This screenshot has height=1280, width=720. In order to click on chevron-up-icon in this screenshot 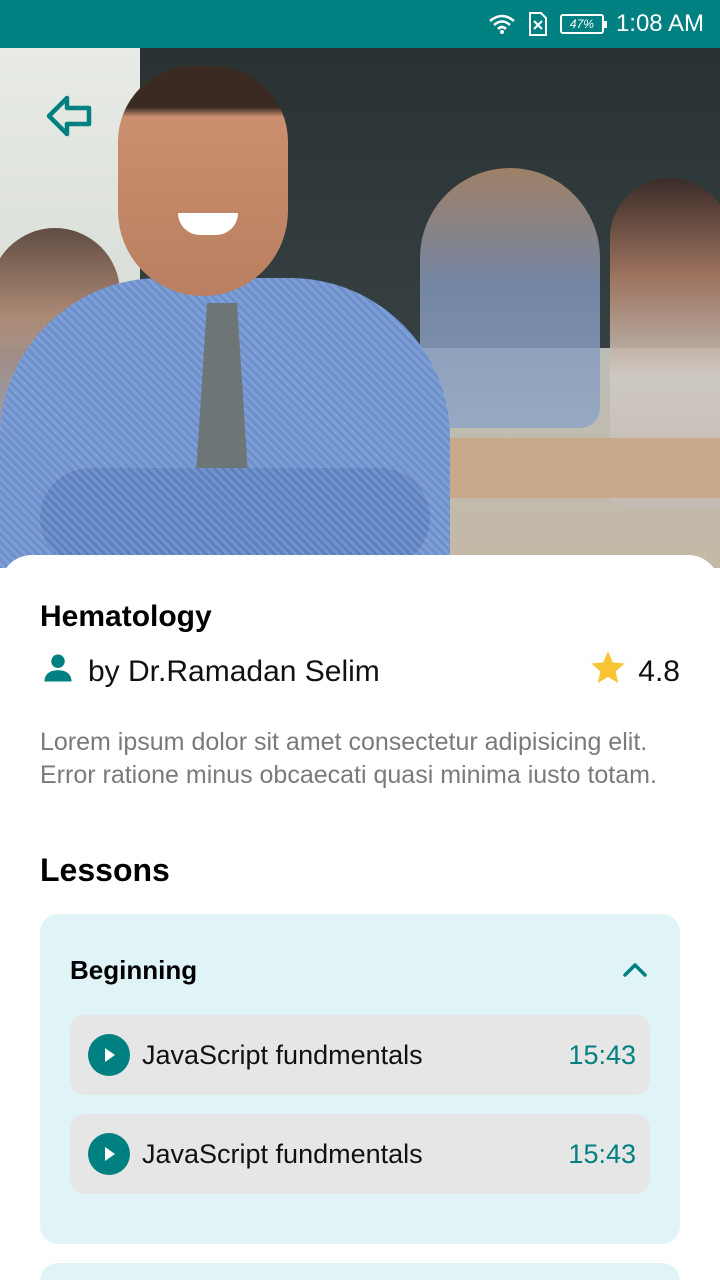, I will do `click(635, 970)`.